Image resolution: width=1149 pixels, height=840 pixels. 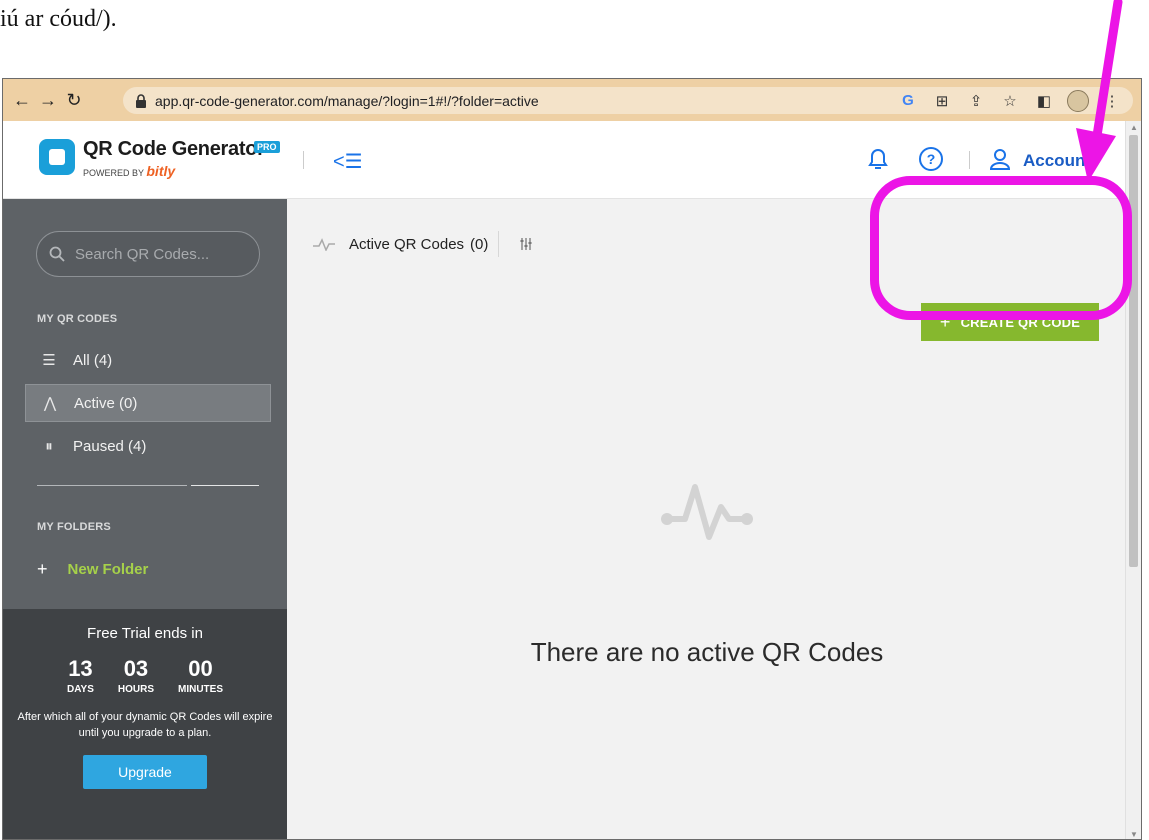 I want to click on countdown-days: 13 DAYS, so click(x=80, y=675).